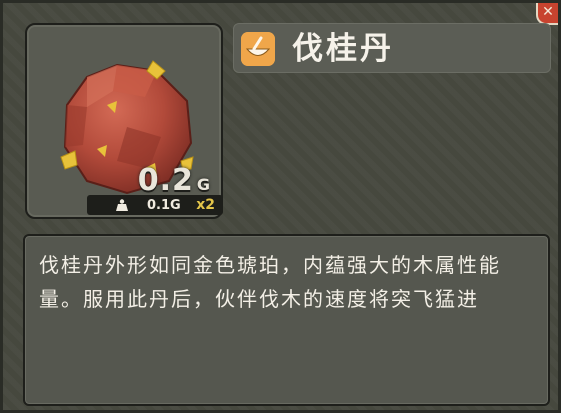 The height and width of the screenshot is (413, 561). Describe the element at coordinates (174, 180) in the screenshot. I see `item-weight-value: 0.2 G` at that location.